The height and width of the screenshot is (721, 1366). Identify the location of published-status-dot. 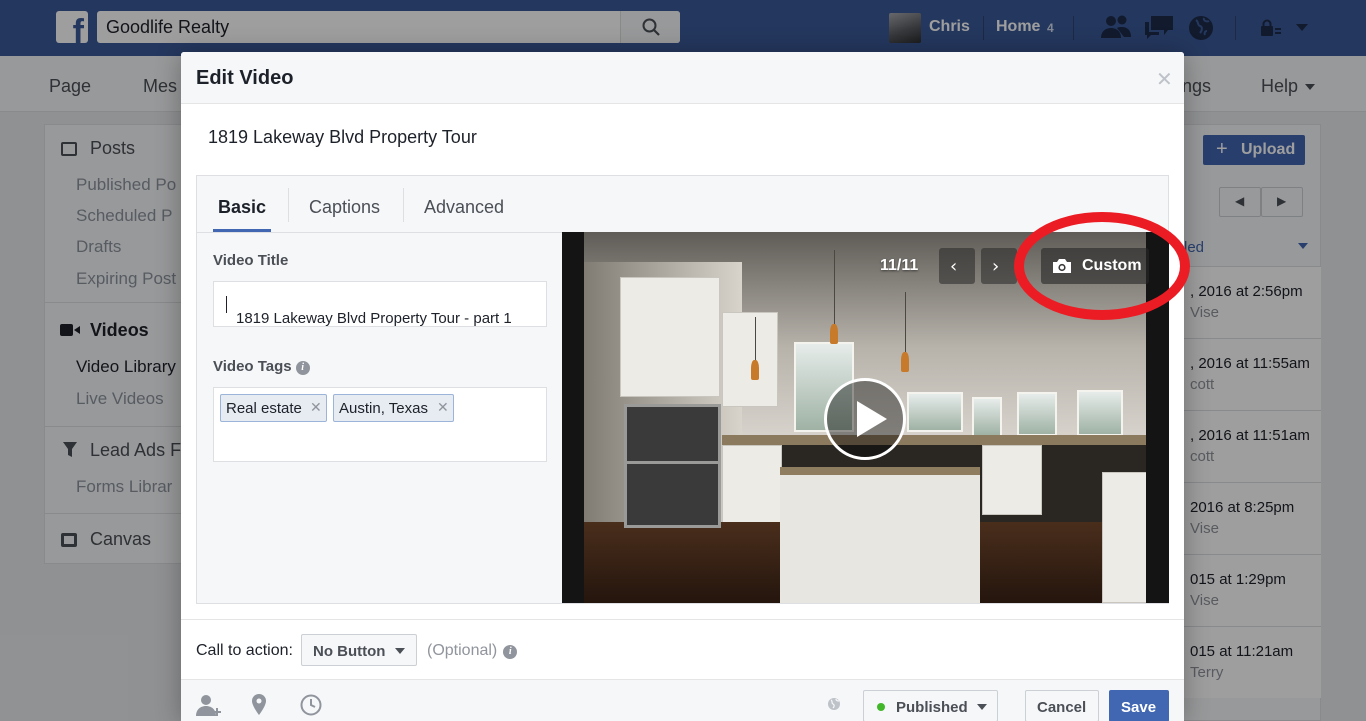
(881, 707).